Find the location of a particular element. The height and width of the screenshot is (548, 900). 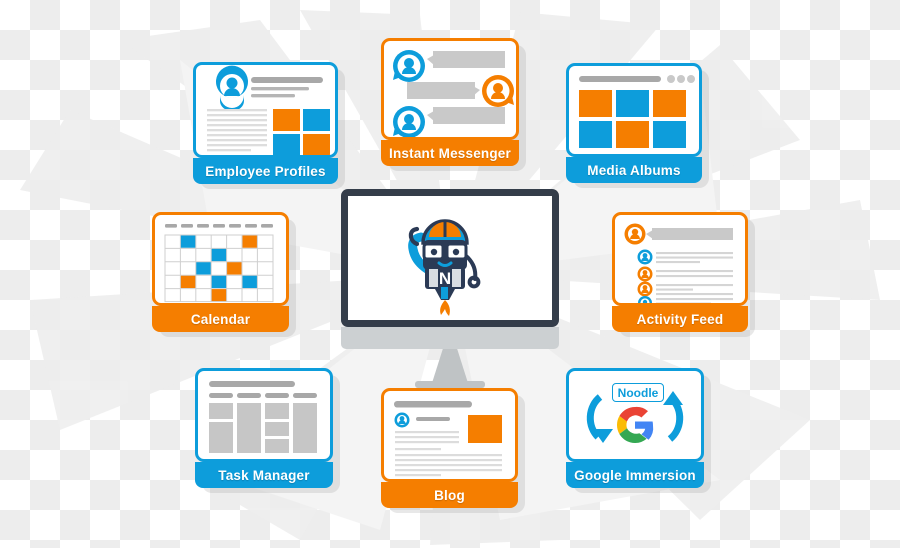

kanban-board-icon is located at coordinates (264, 415).